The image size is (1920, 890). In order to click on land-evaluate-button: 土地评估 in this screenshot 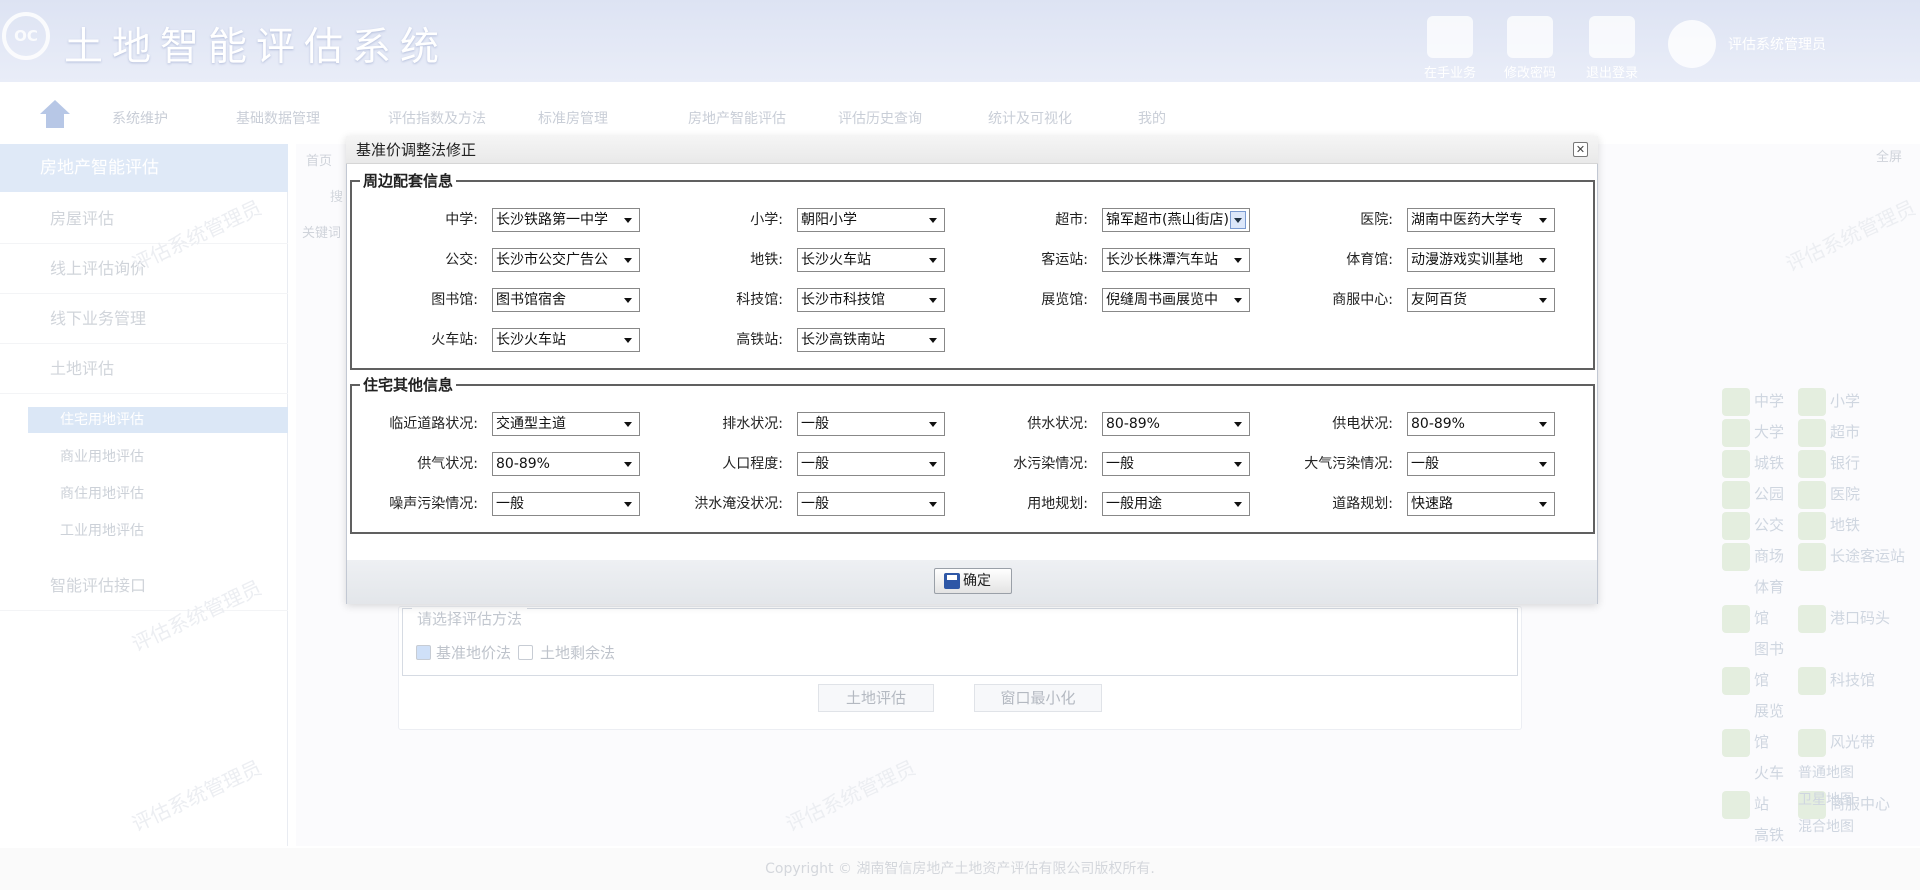, I will do `click(876, 698)`.